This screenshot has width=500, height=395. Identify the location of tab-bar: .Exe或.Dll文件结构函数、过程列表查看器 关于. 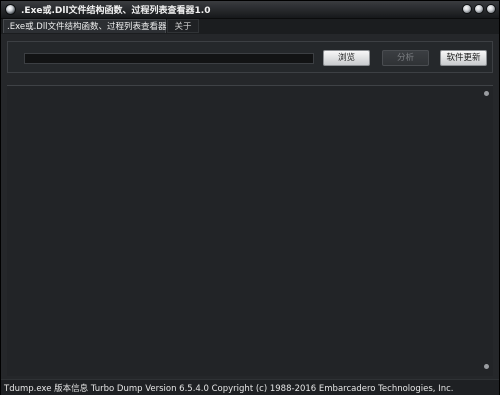
(250, 26).